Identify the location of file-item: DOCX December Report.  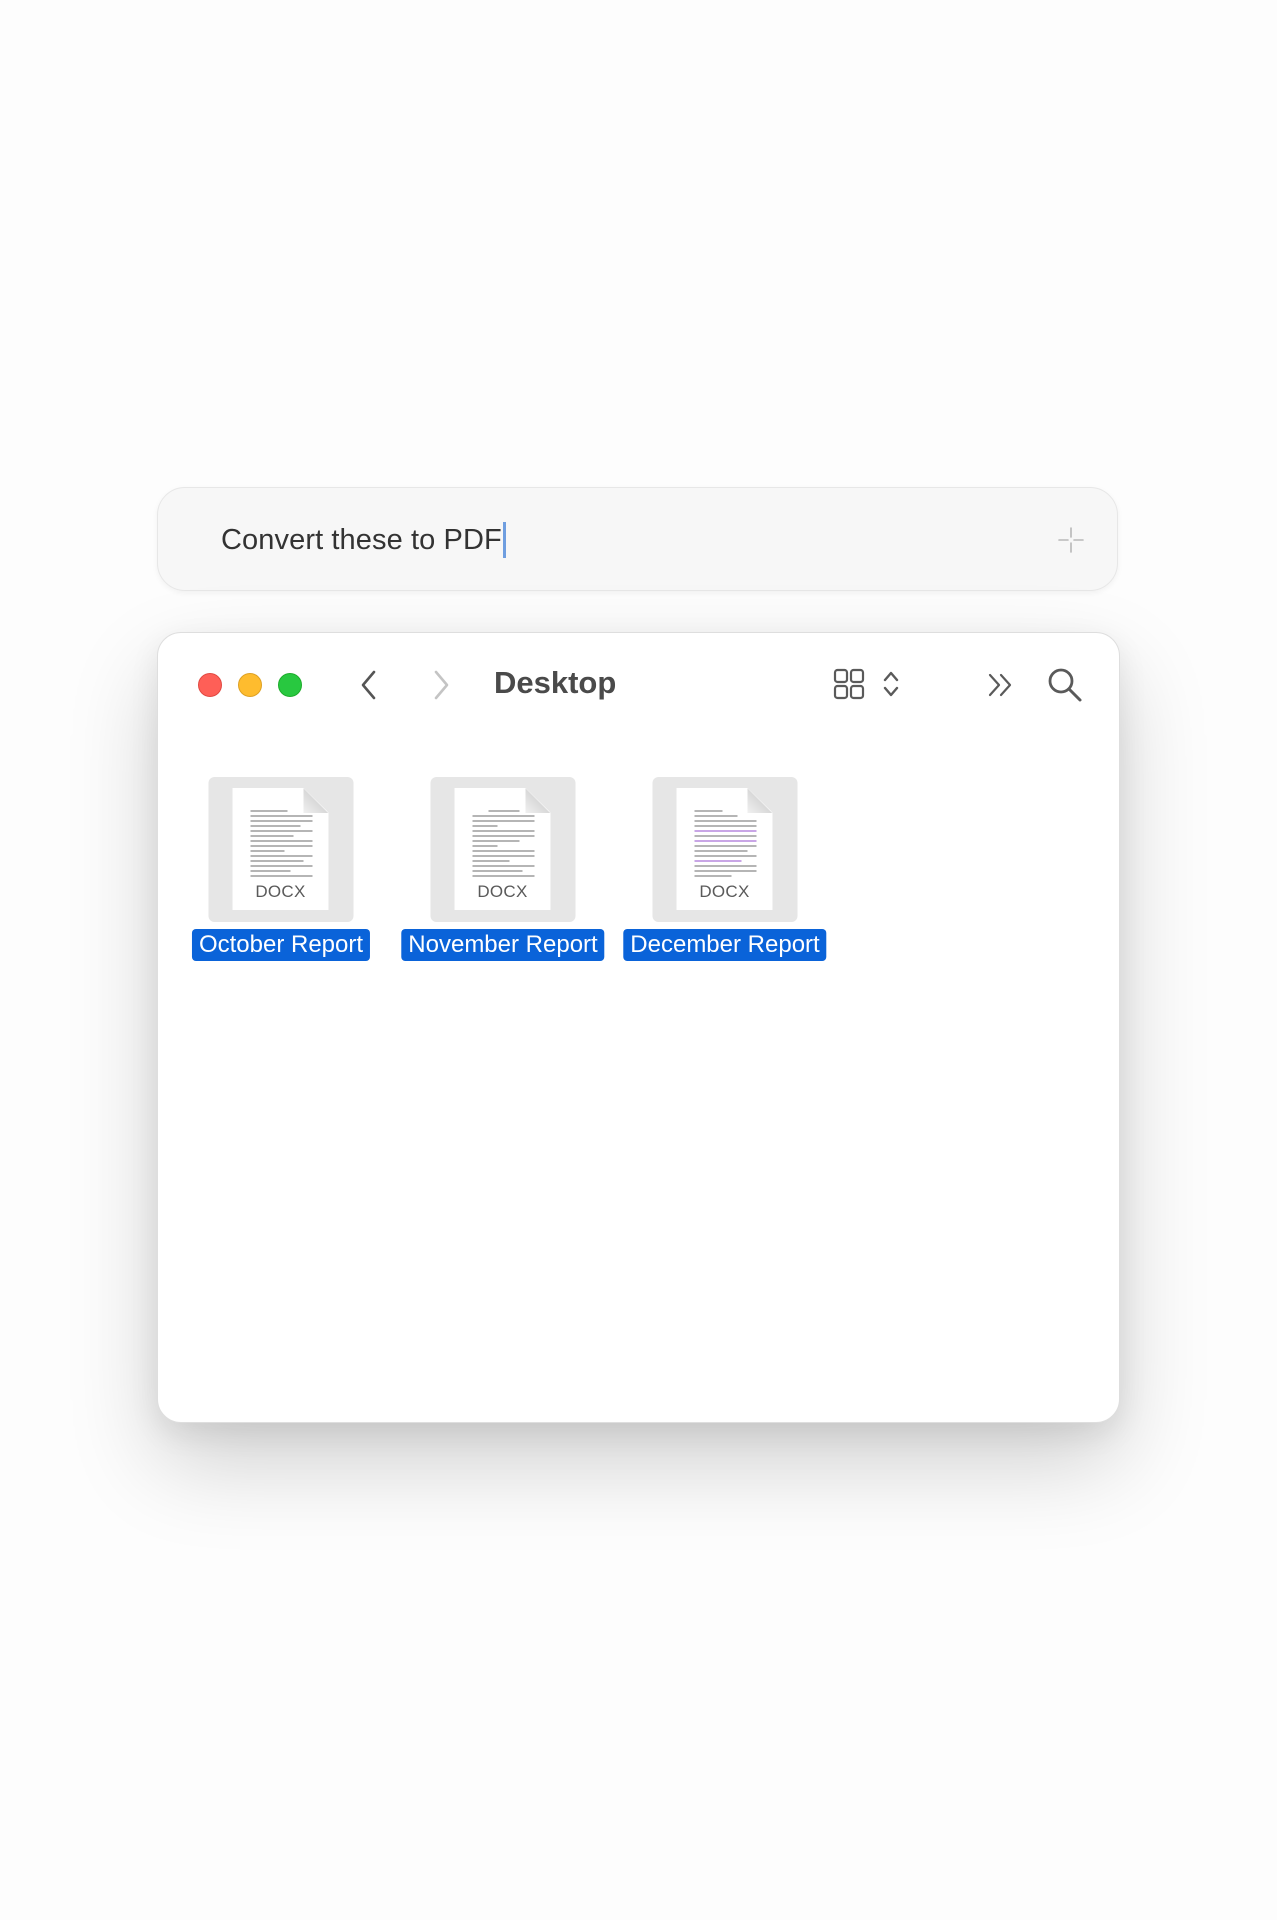
(725, 872).